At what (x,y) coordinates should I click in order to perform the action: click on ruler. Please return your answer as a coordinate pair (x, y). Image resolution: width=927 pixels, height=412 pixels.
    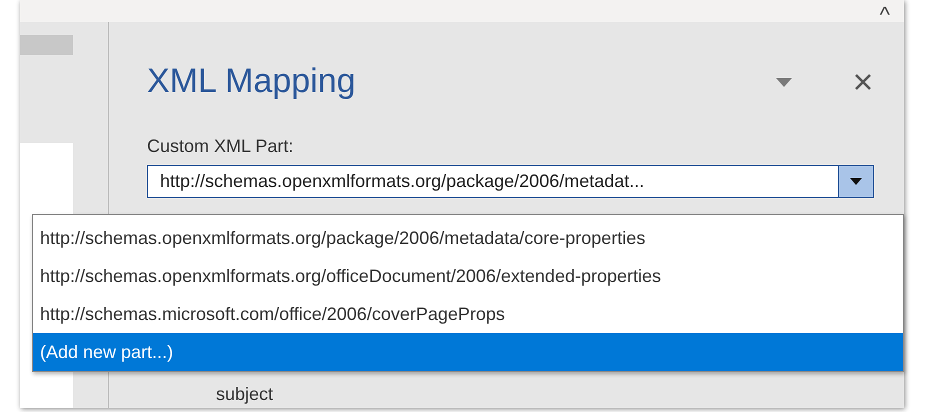
    Looking at the image, I should click on (46, 45).